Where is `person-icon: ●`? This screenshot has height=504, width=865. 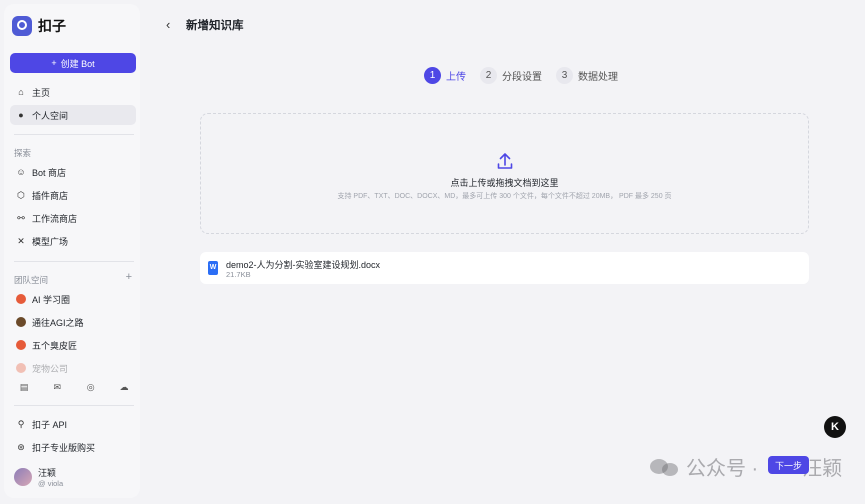 person-icon: ● is located at coordinates (21, 115).